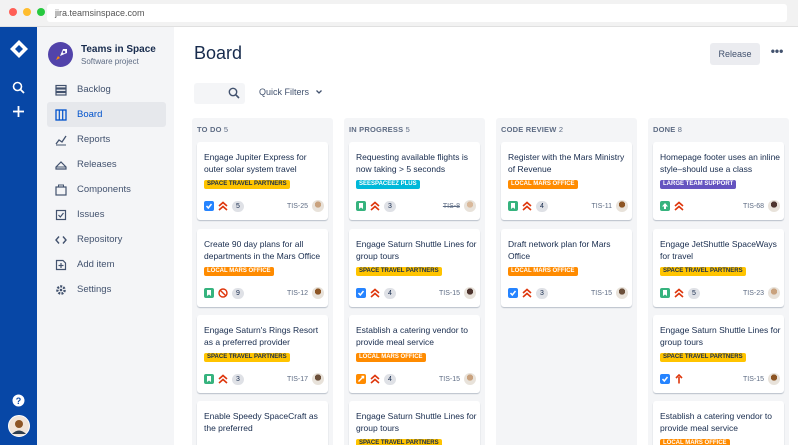  I want to click on task-type-icon, so click(665, 379).